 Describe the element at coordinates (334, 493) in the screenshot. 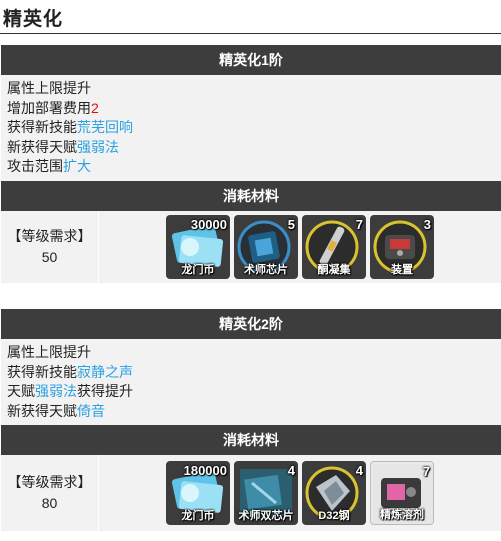

I see `material-item-d32-steel: 4 D32钢` at that location.